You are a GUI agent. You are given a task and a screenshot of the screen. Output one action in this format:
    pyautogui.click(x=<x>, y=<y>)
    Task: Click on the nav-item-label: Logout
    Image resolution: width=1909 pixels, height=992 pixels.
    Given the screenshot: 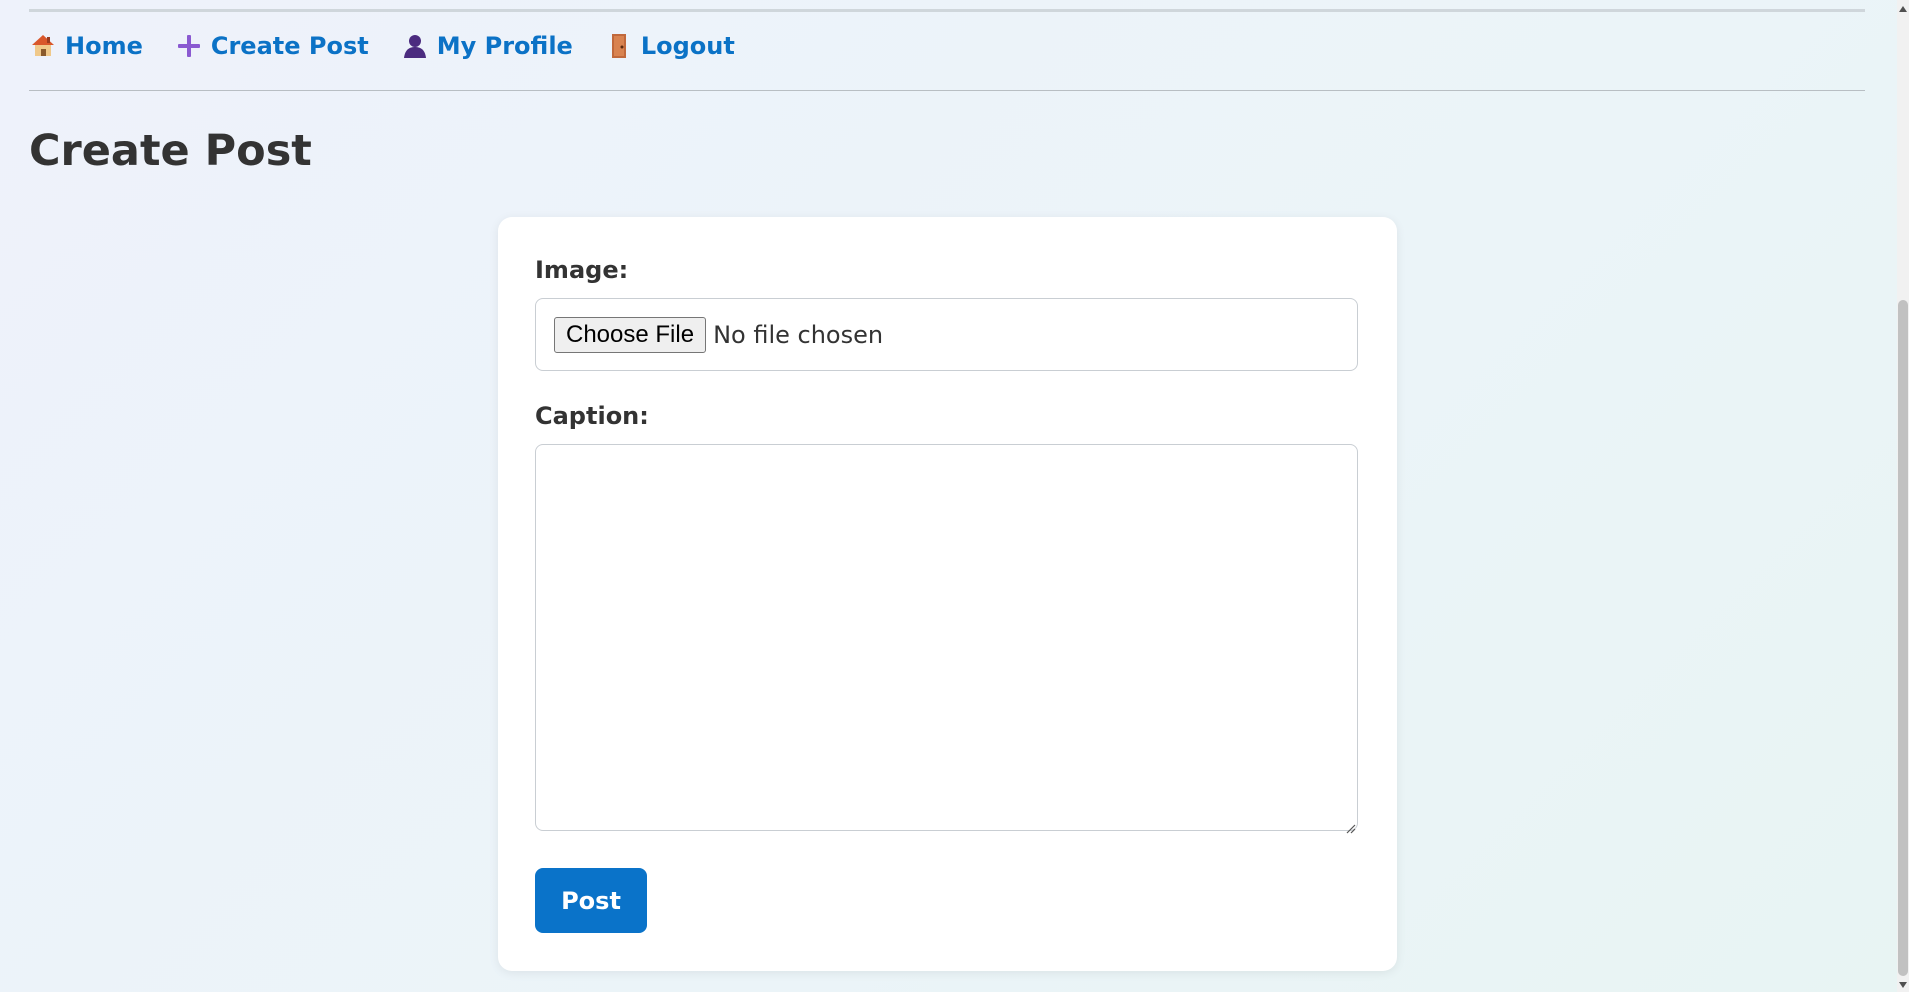 What is the action you would take?
    pyautogui.click(x=687, y=46)
    